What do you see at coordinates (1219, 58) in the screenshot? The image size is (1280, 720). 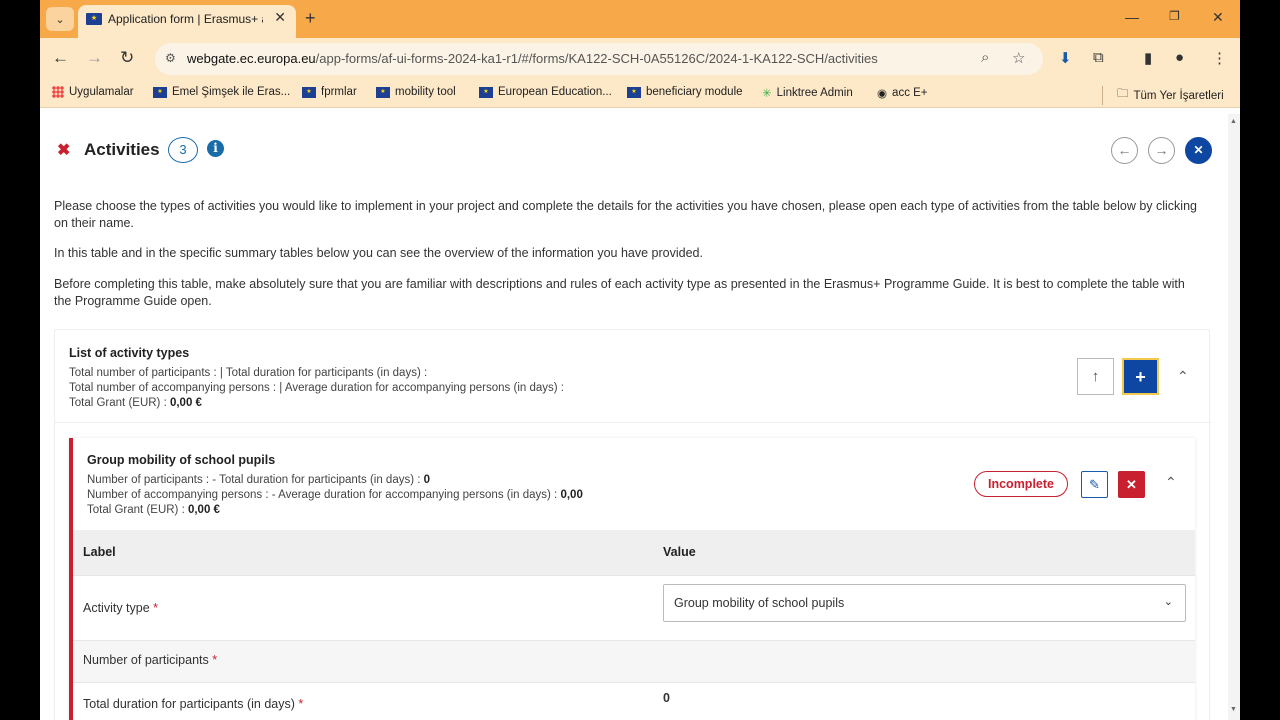 I see `menu-kebab-icon: ⋮` at bounding box center [1219, 58].